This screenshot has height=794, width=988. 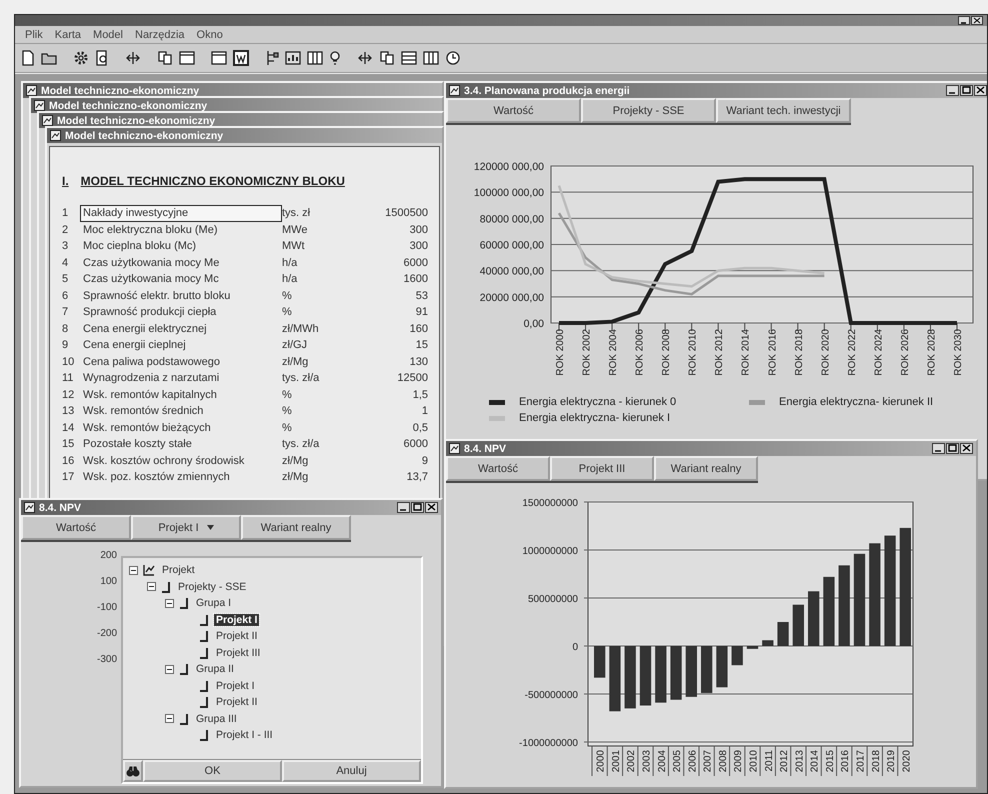 I want to click on find-button, so click(x=133, y=771).